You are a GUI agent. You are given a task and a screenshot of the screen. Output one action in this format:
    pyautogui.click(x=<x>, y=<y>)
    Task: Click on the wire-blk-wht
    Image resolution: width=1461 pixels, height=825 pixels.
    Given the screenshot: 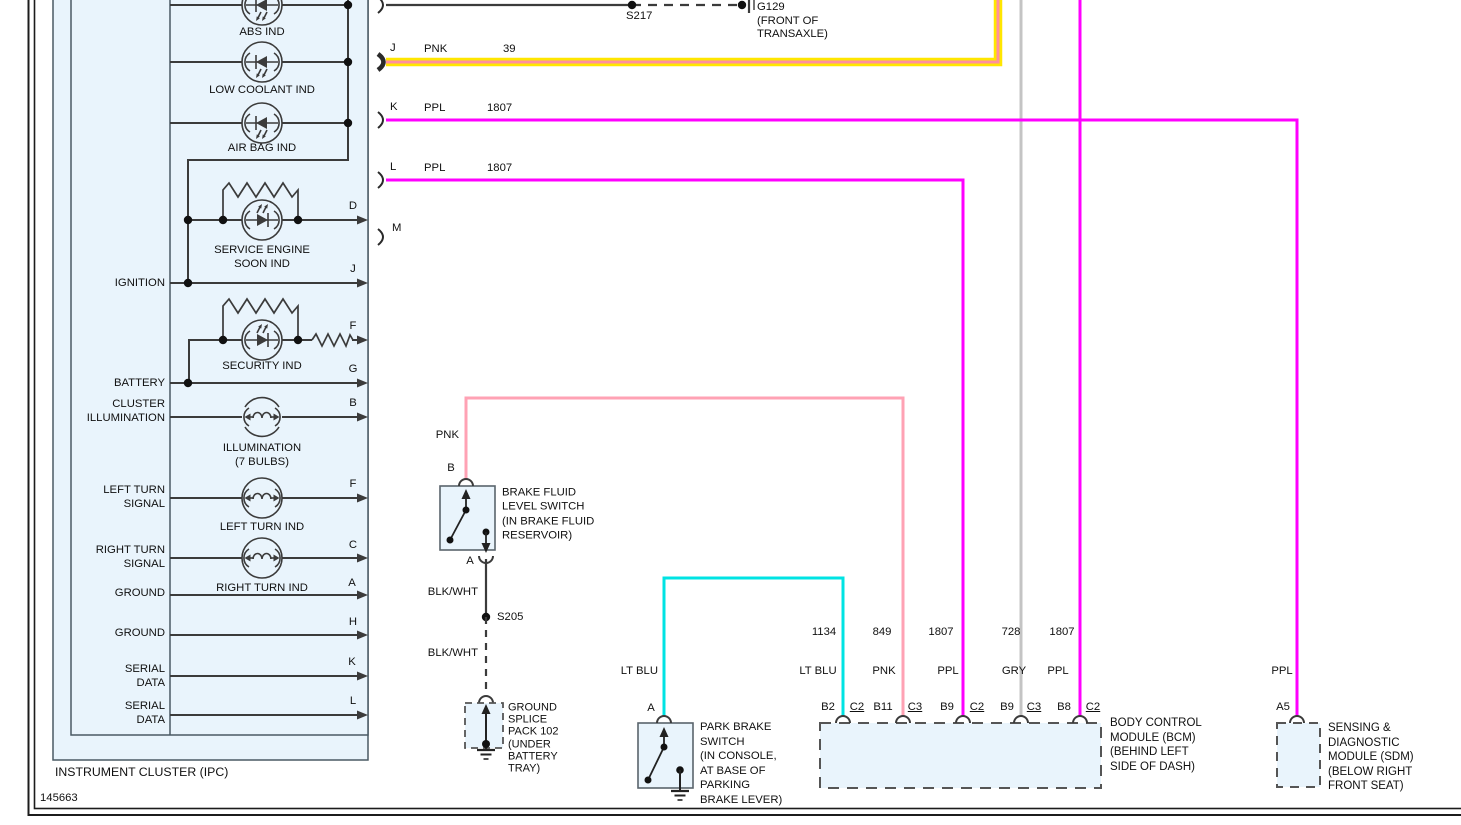 What is the action you would take?
    pyautogui.click(x=486, y=626)
    